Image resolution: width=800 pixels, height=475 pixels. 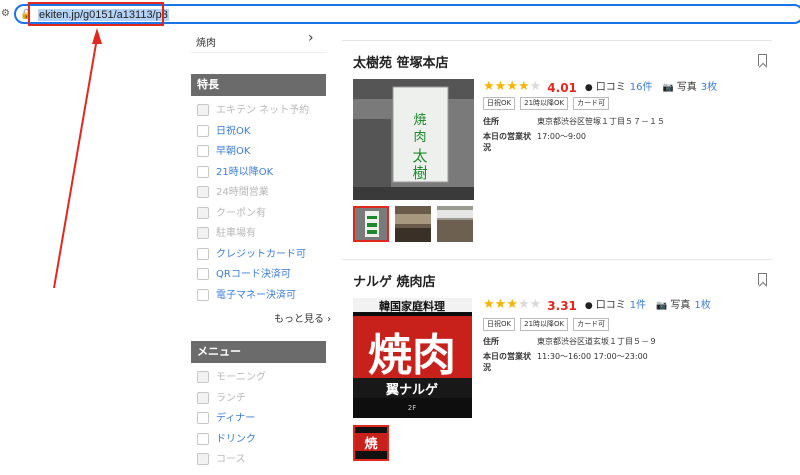 What do you see at coordinates (534, 142) in the screenshot?
I see `hours-row: 本日の営業状況 17:00〜9:00` at bounding box center [534, 142].